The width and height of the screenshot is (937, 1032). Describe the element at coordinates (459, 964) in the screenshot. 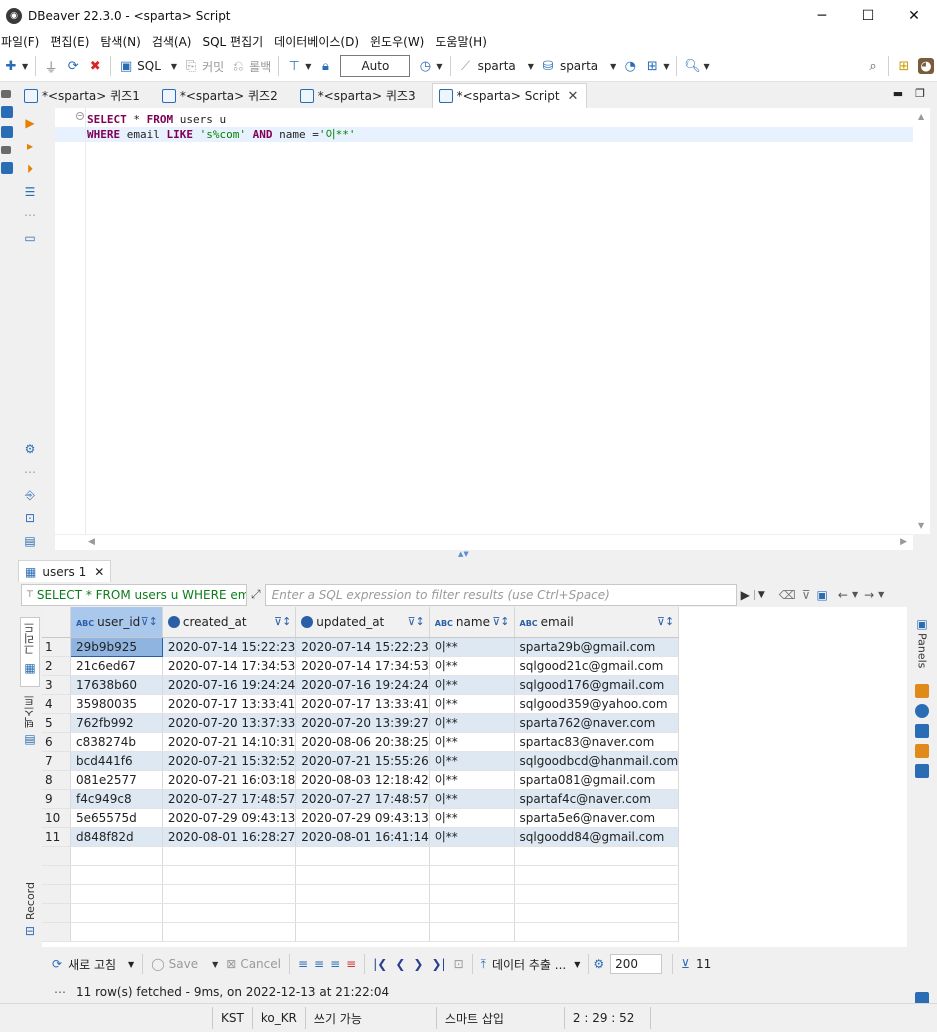

I see `fetch-all-icon: ⊡` at that location.